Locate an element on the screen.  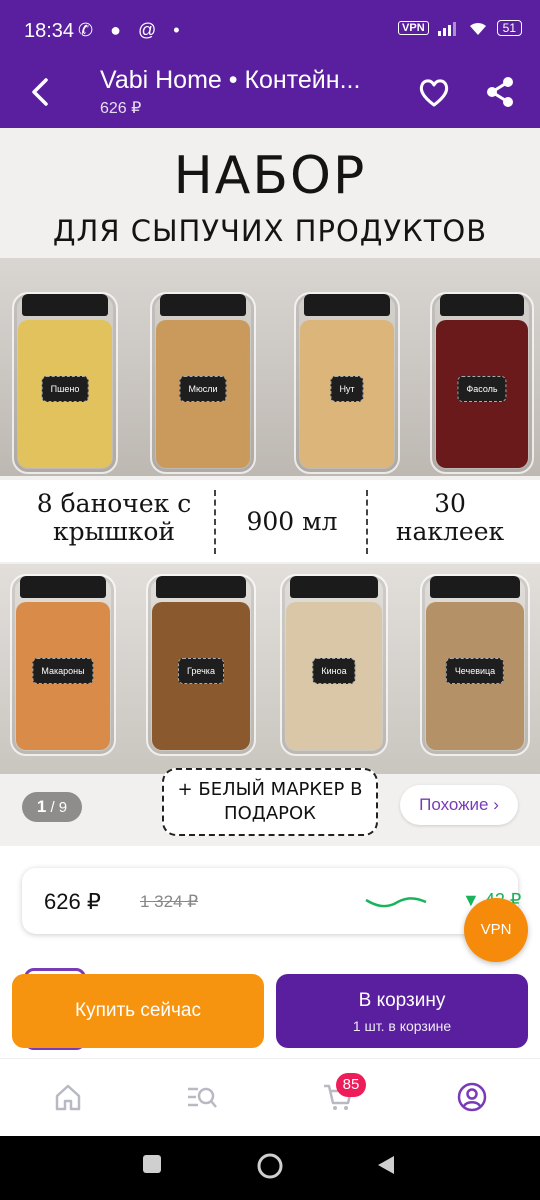
features-row: 8 баночек с крышкой 900 мл 30 наклеек is located at coordinates (270, 521).